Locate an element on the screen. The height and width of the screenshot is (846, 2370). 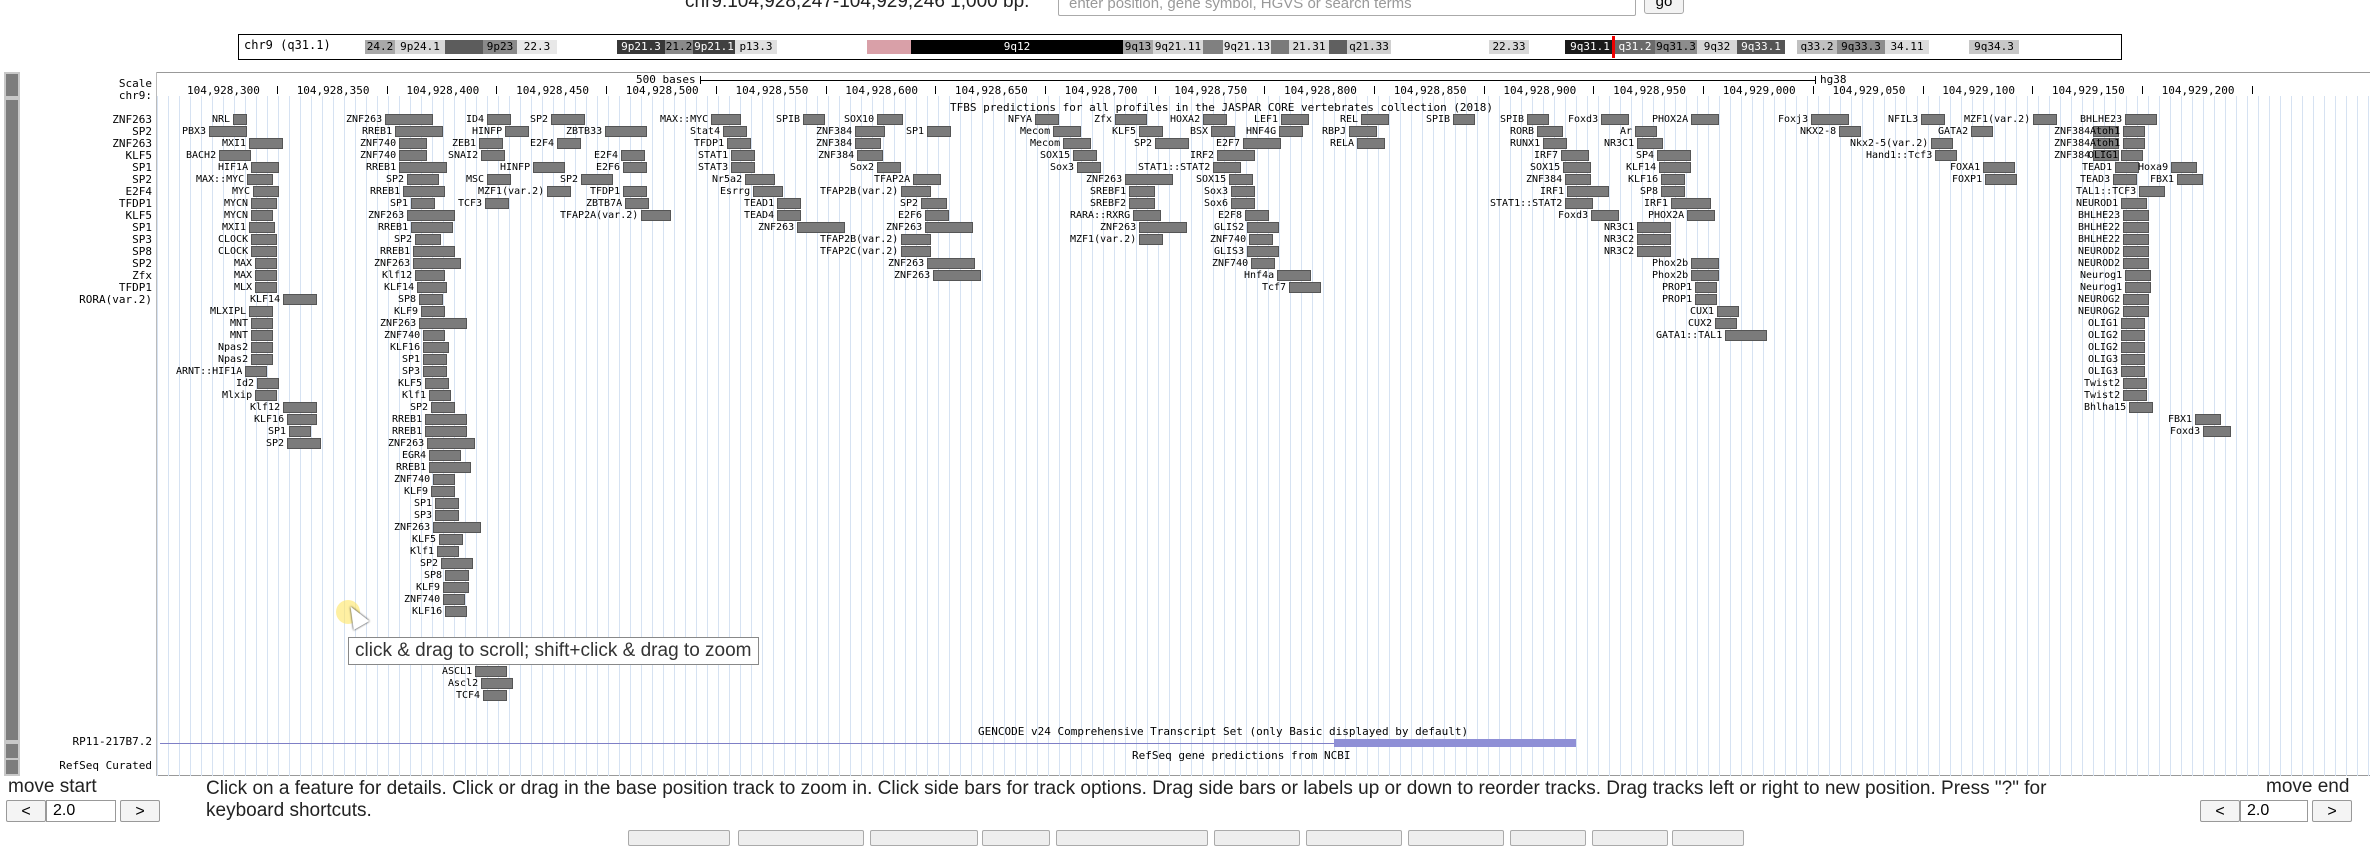
tfbs-feature: MXI1 is located at coordinates (253, 143).